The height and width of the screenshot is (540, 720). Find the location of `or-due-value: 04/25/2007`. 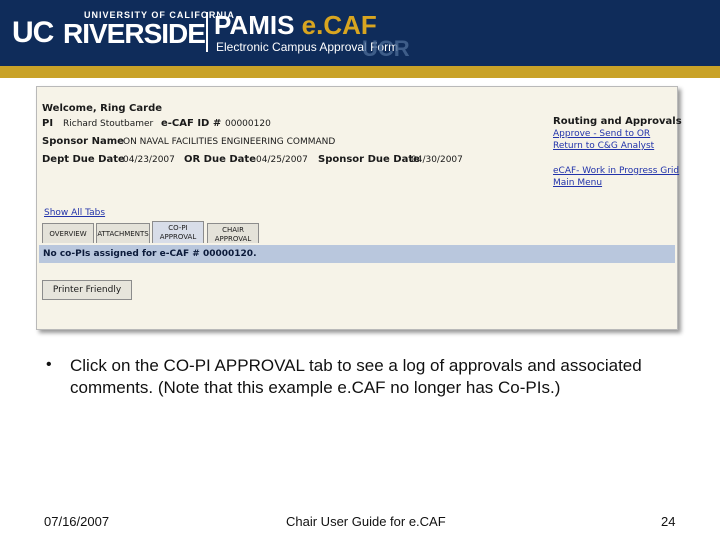

or-due-value: 04/25/2007 is located at coordinates (282, 160).